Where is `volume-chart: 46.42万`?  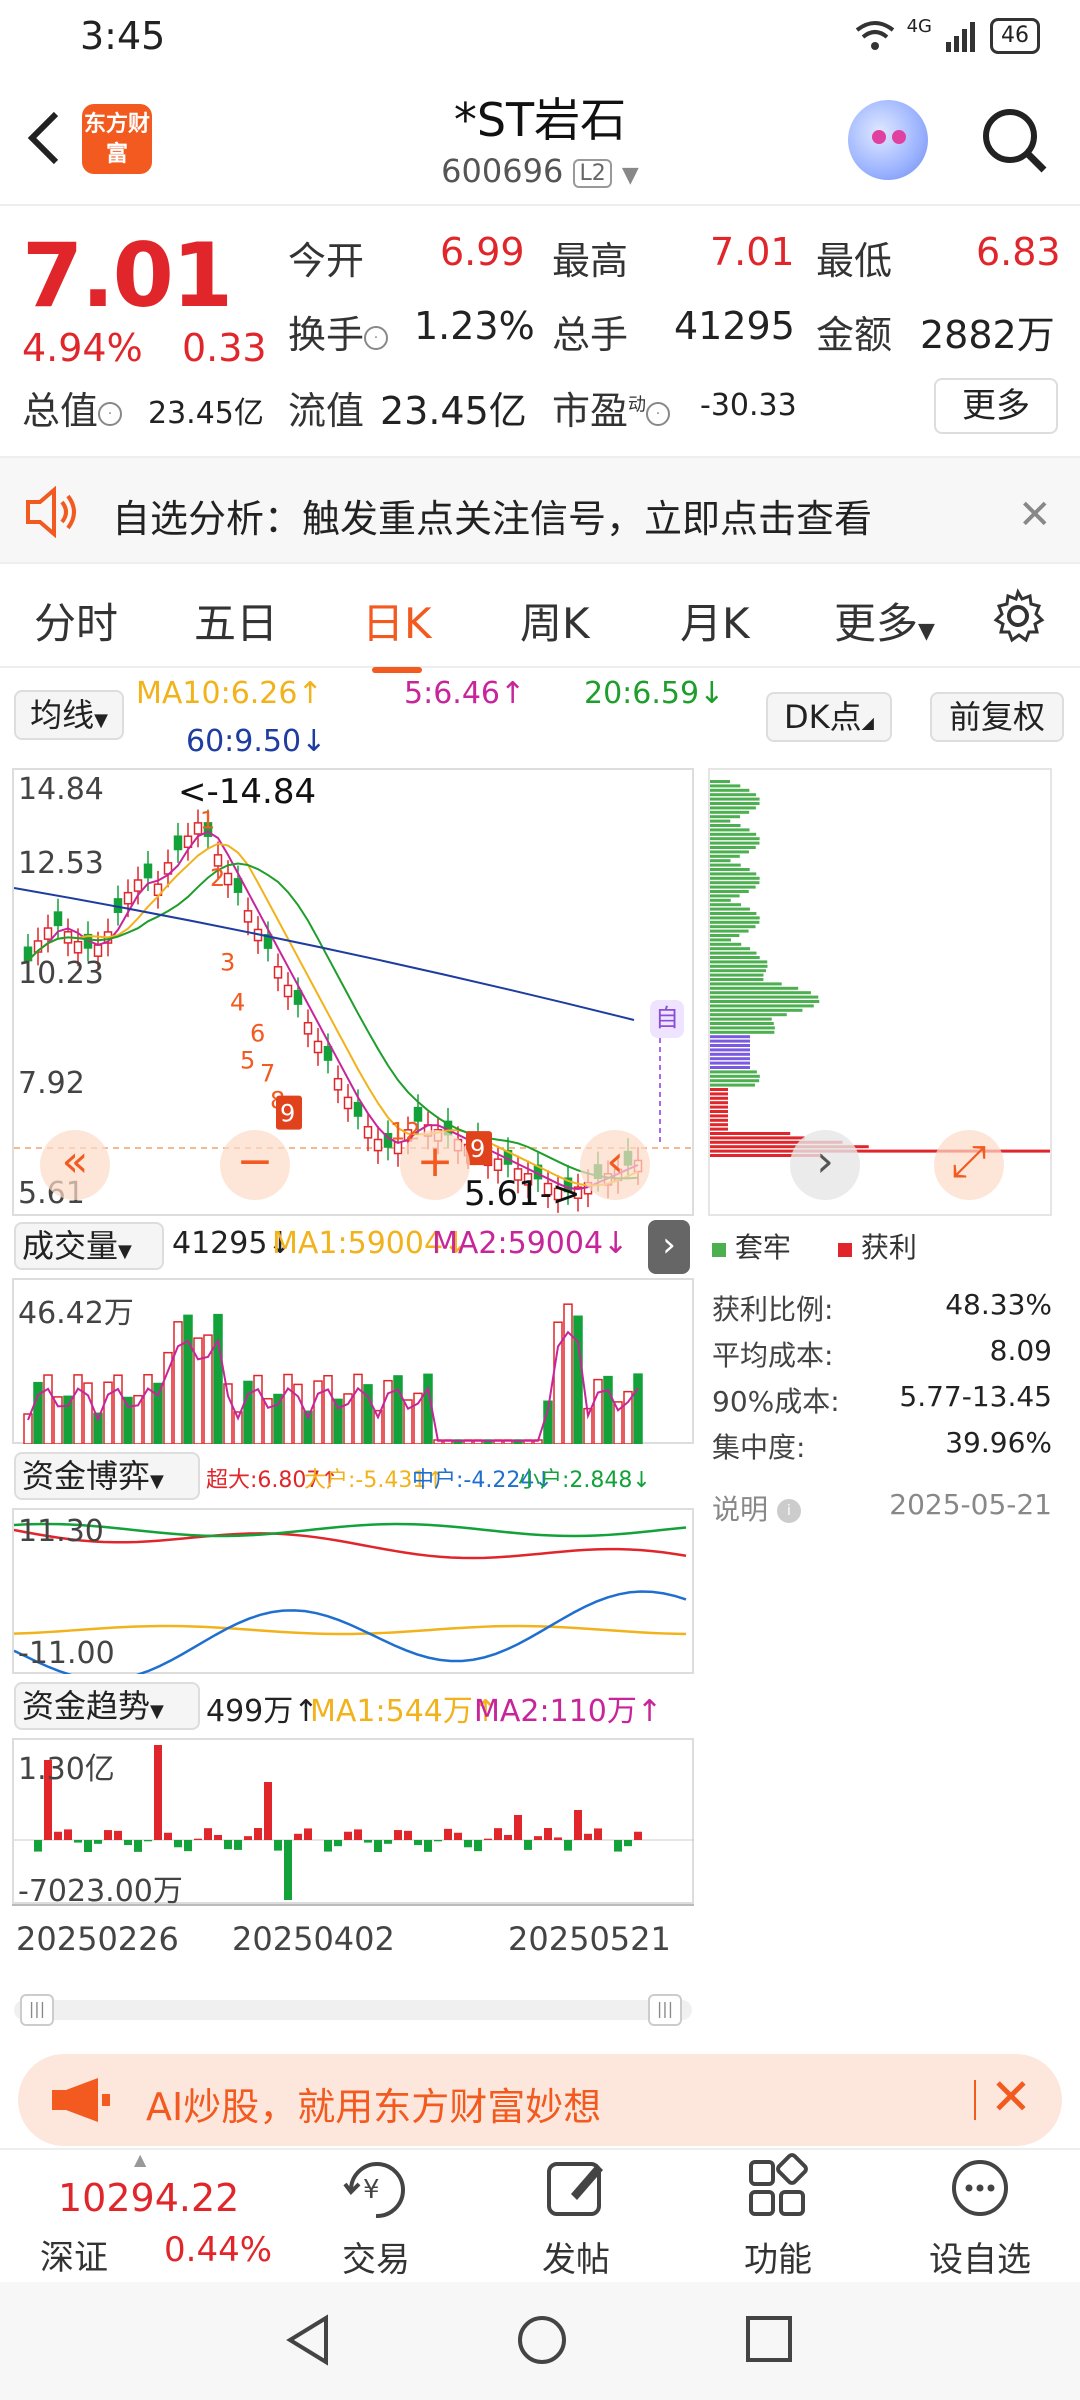
volume-chart: 46.42万 is located at coordinates (353, 1361).